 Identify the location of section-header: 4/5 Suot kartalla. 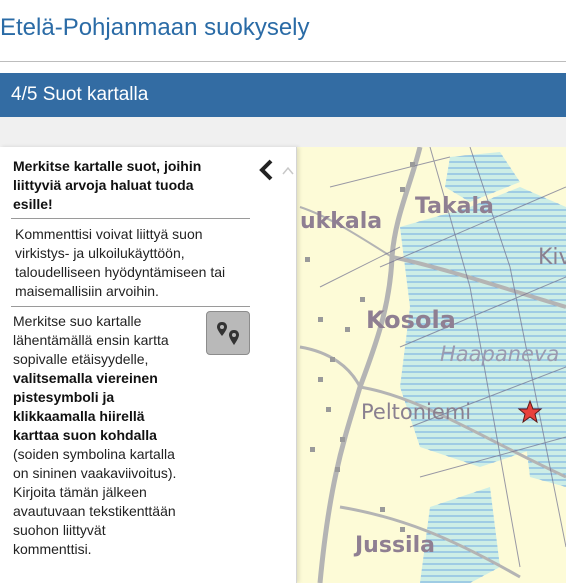
(283, 95).